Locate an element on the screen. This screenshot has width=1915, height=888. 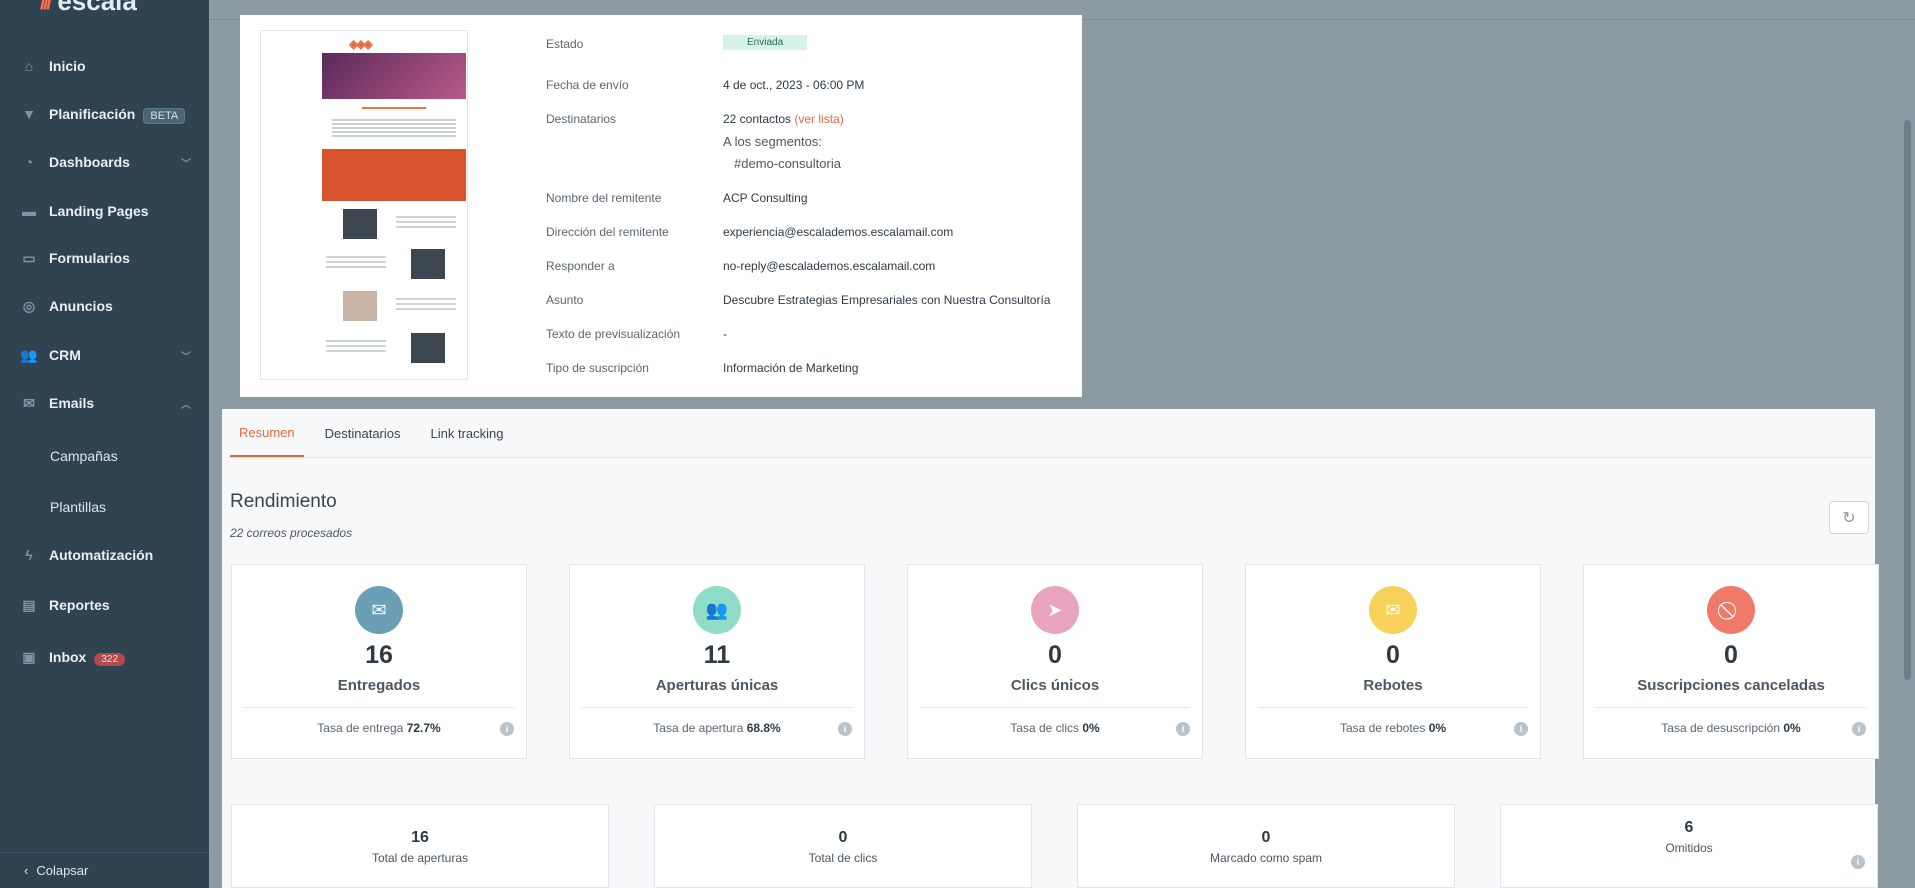
refresh-icon: ↻ is located at coordinates (1849, 518).